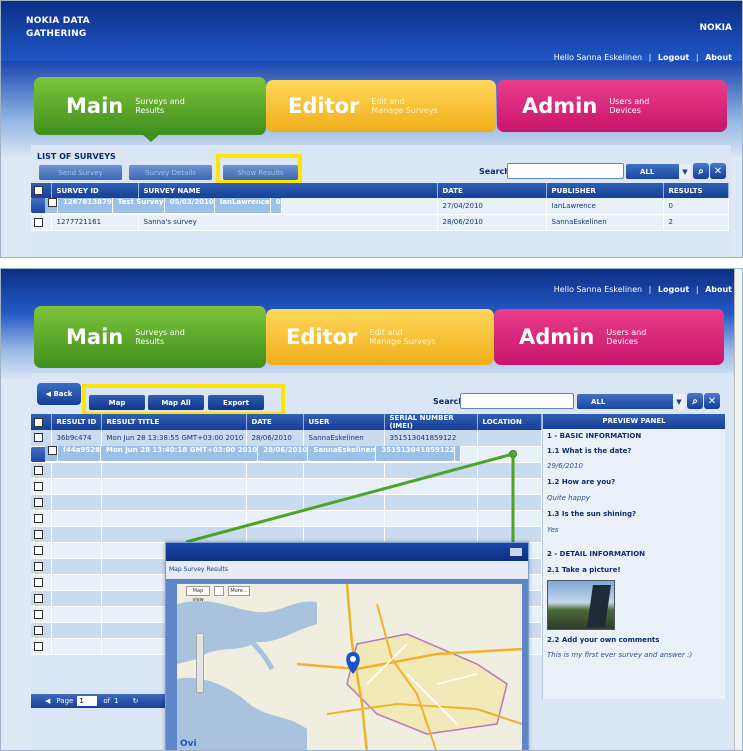 The height and width of the screenshot is (751, 743). Describe the element at coordinates (324, 106) in the screenshot. I see `tab-editor-label: Editor` at that location.